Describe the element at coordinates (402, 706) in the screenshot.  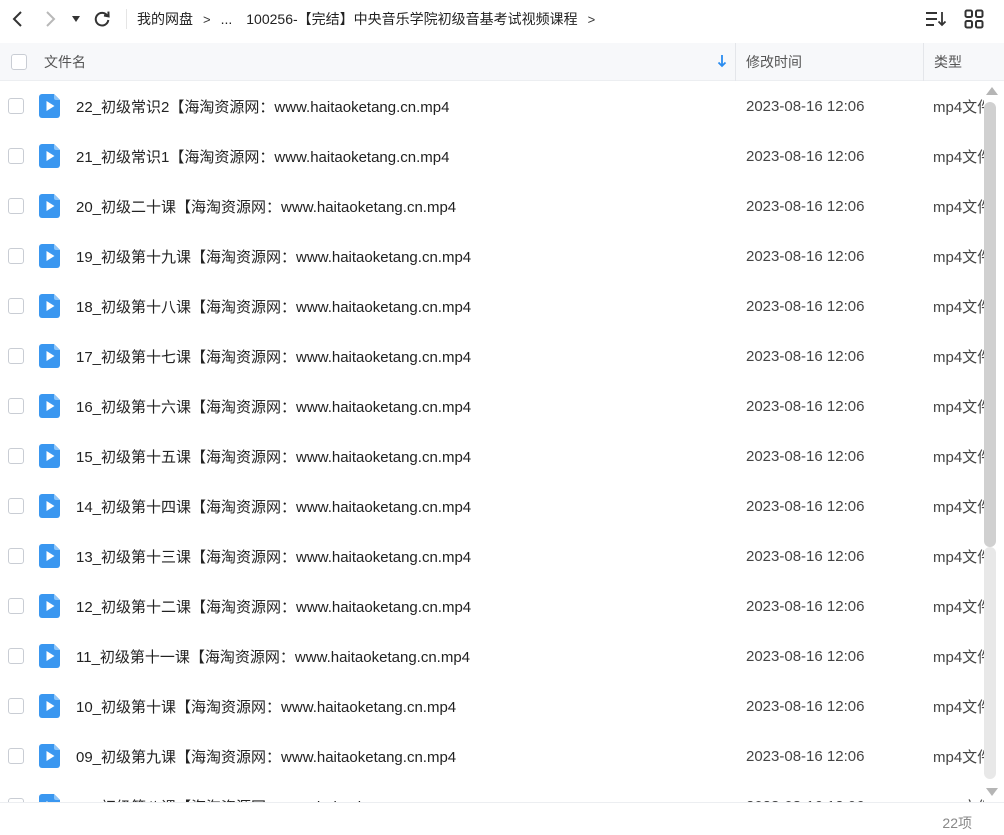
I see `file-name: 10_初级第十课【海淘资源网：www.haitaoketang.cn.mp4` at that location.